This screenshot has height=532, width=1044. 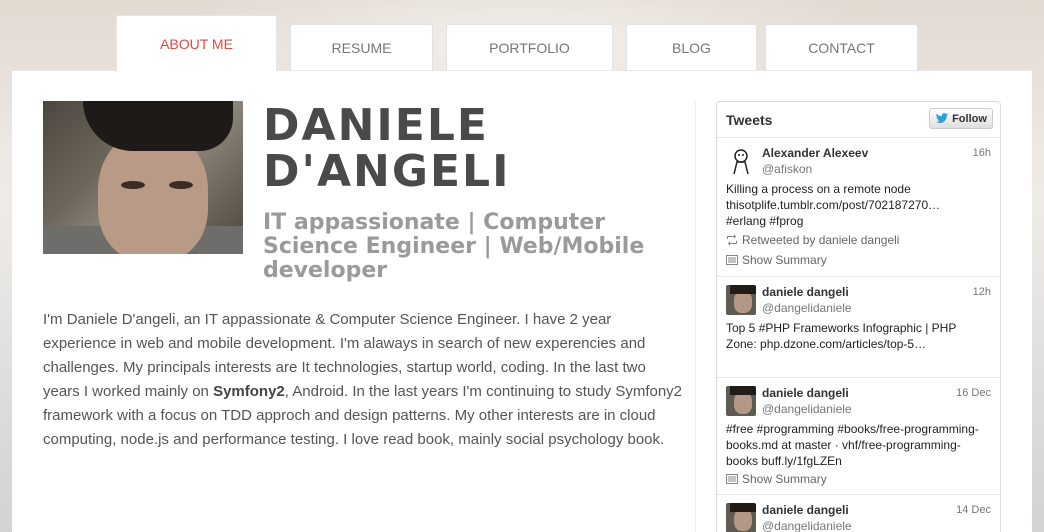 I want to click on tab-label: RESUME, so click(x=361, y=48).